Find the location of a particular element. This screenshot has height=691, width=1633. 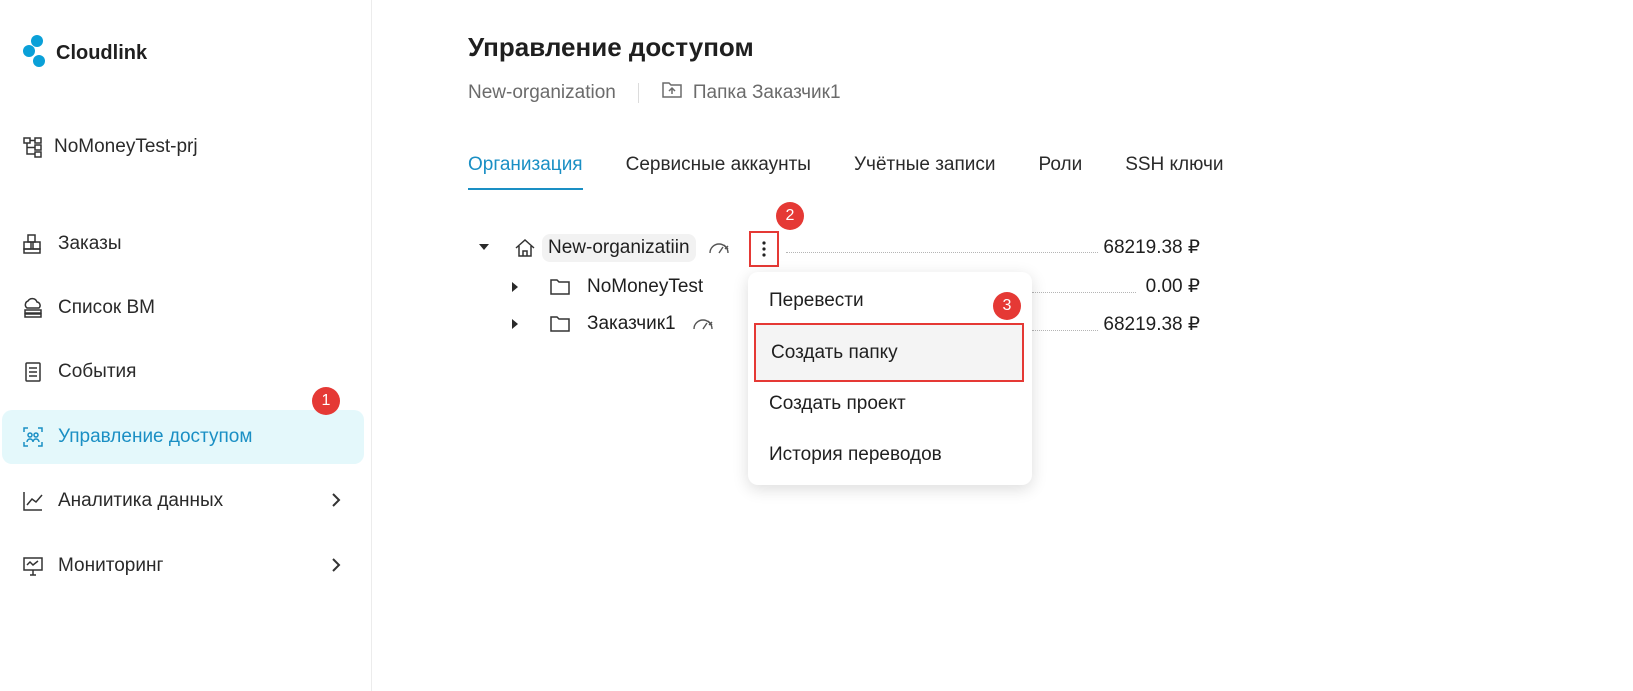

project-selector: NoMoneyTest-prj is located at coordinates (110, 147).